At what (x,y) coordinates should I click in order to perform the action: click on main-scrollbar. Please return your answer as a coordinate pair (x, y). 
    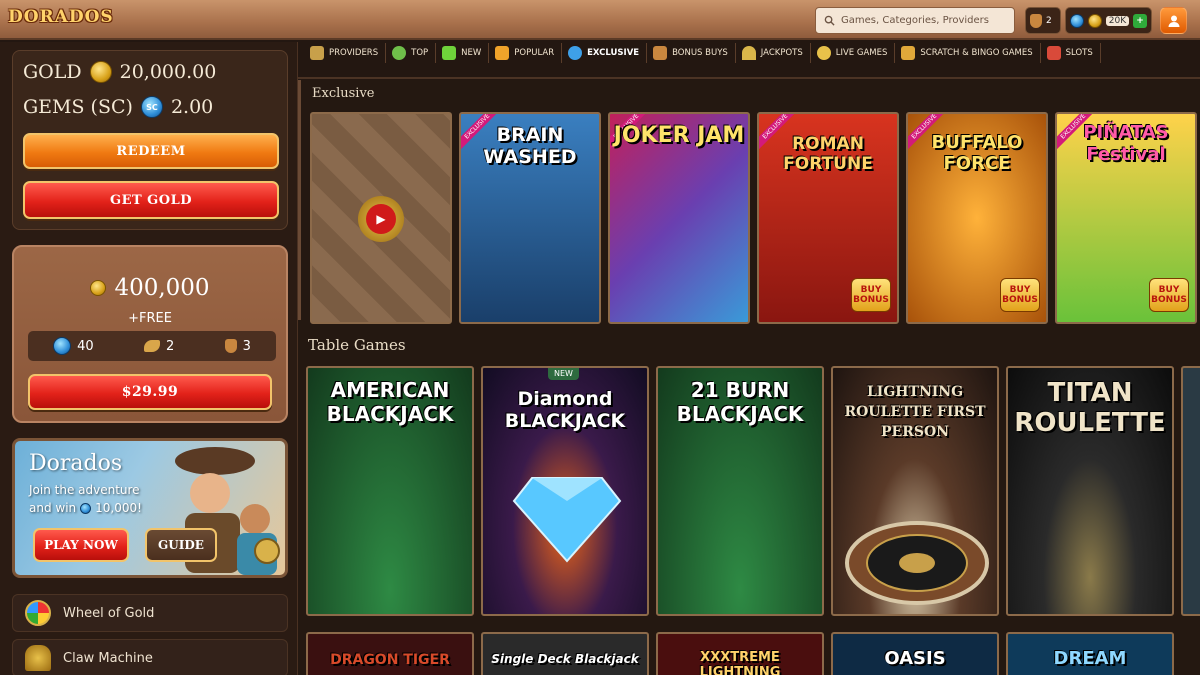
    Looking at the image, I should click on (299, 200).